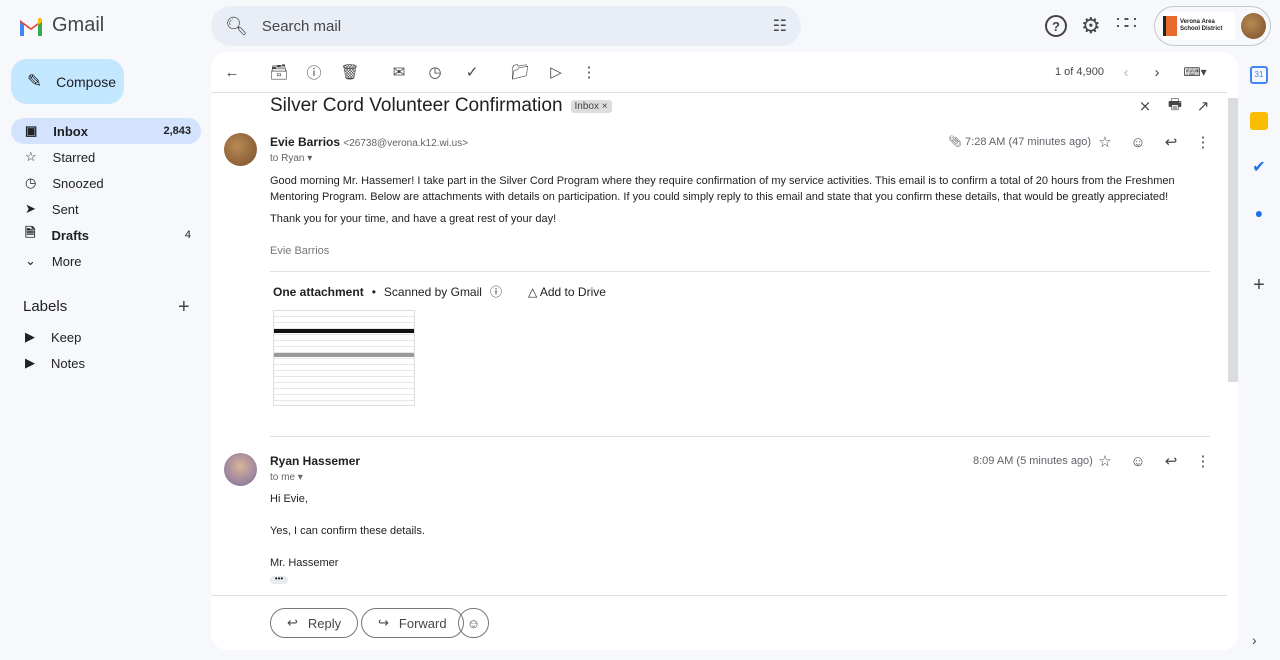  What do you see at coordinates (1199, 26) in the screenshot?
I see `district-logo: Verona Area School District` at bounding box center [1199, 26].